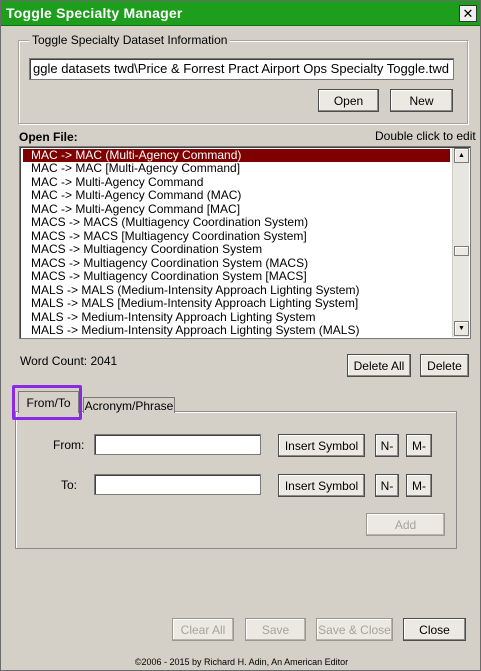  I want to click on list-scrollbar: ▲ ▼, so click(460, 242).